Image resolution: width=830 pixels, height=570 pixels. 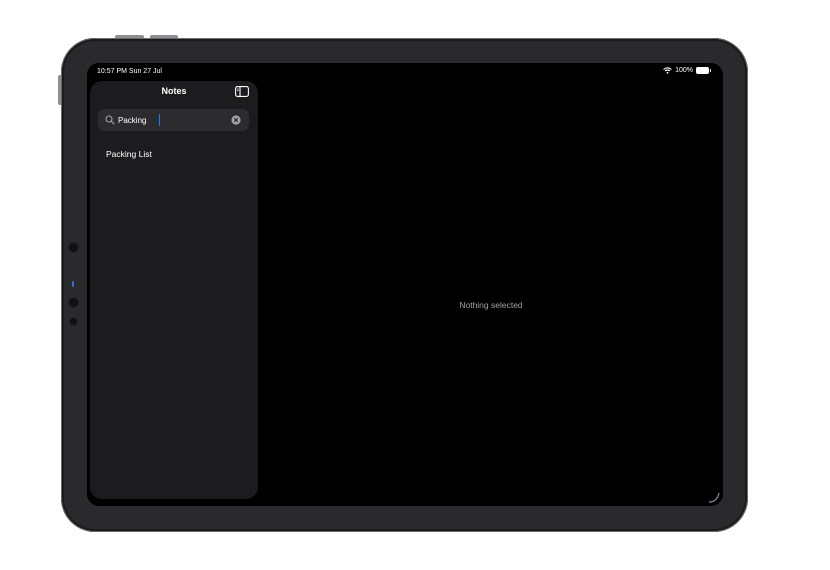 What do you see at coordinates (159, 120) in the screenshot?
I see `text-cursor` at bounding box center [159, 120].